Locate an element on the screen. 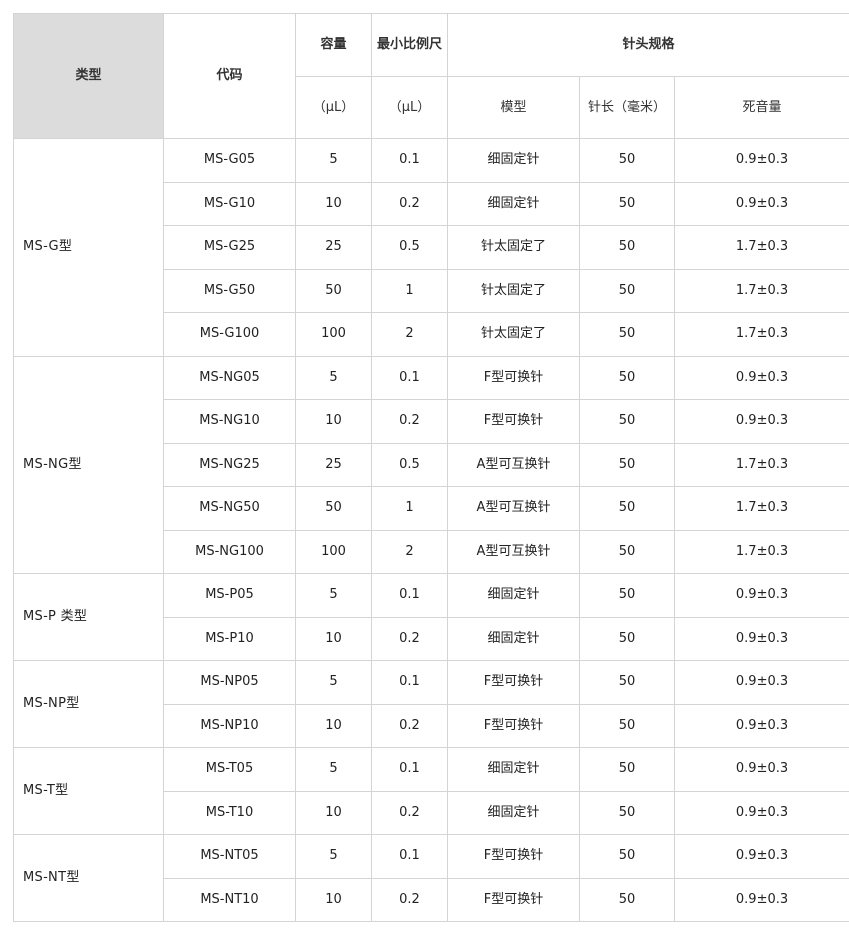  header-min-scale-unit: （μL） is located at coordinates (409, 107).